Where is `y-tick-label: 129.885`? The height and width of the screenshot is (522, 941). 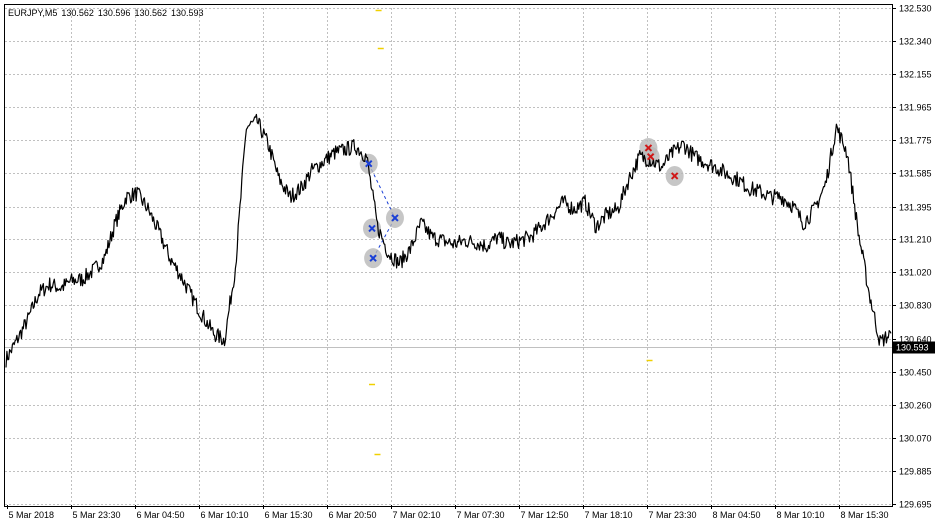 y-tick-label: 129.885 is located at coordinates (915, 472).